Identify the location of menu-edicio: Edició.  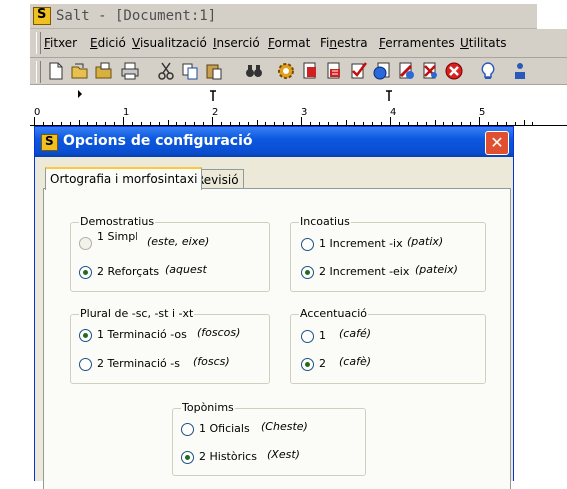
(108, 43).